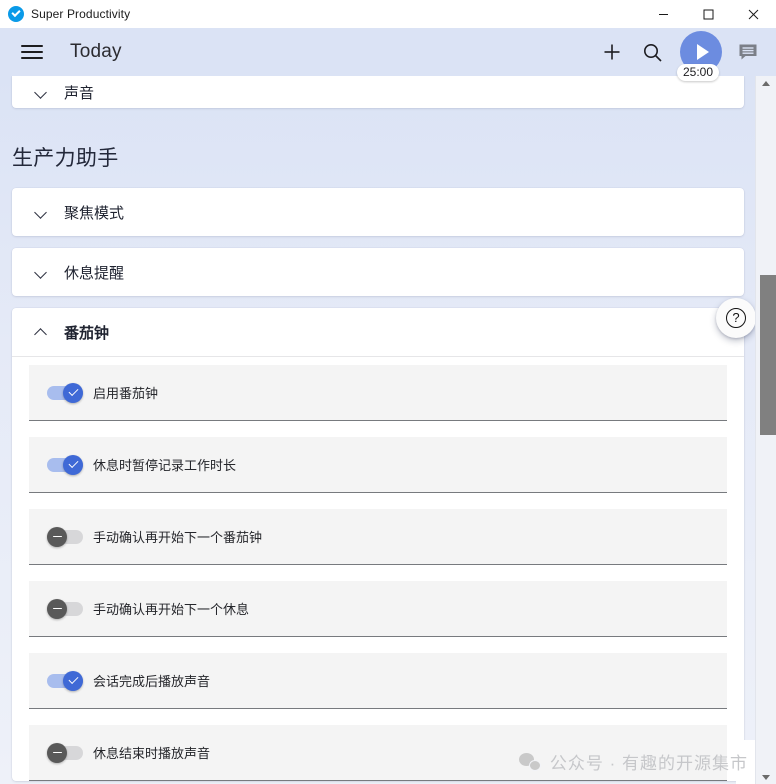  What do you see at coordinates (378, 681) in the screenshot?
I see `setting-row: 会话完成后播放声音` at bounding box center [378, 681].